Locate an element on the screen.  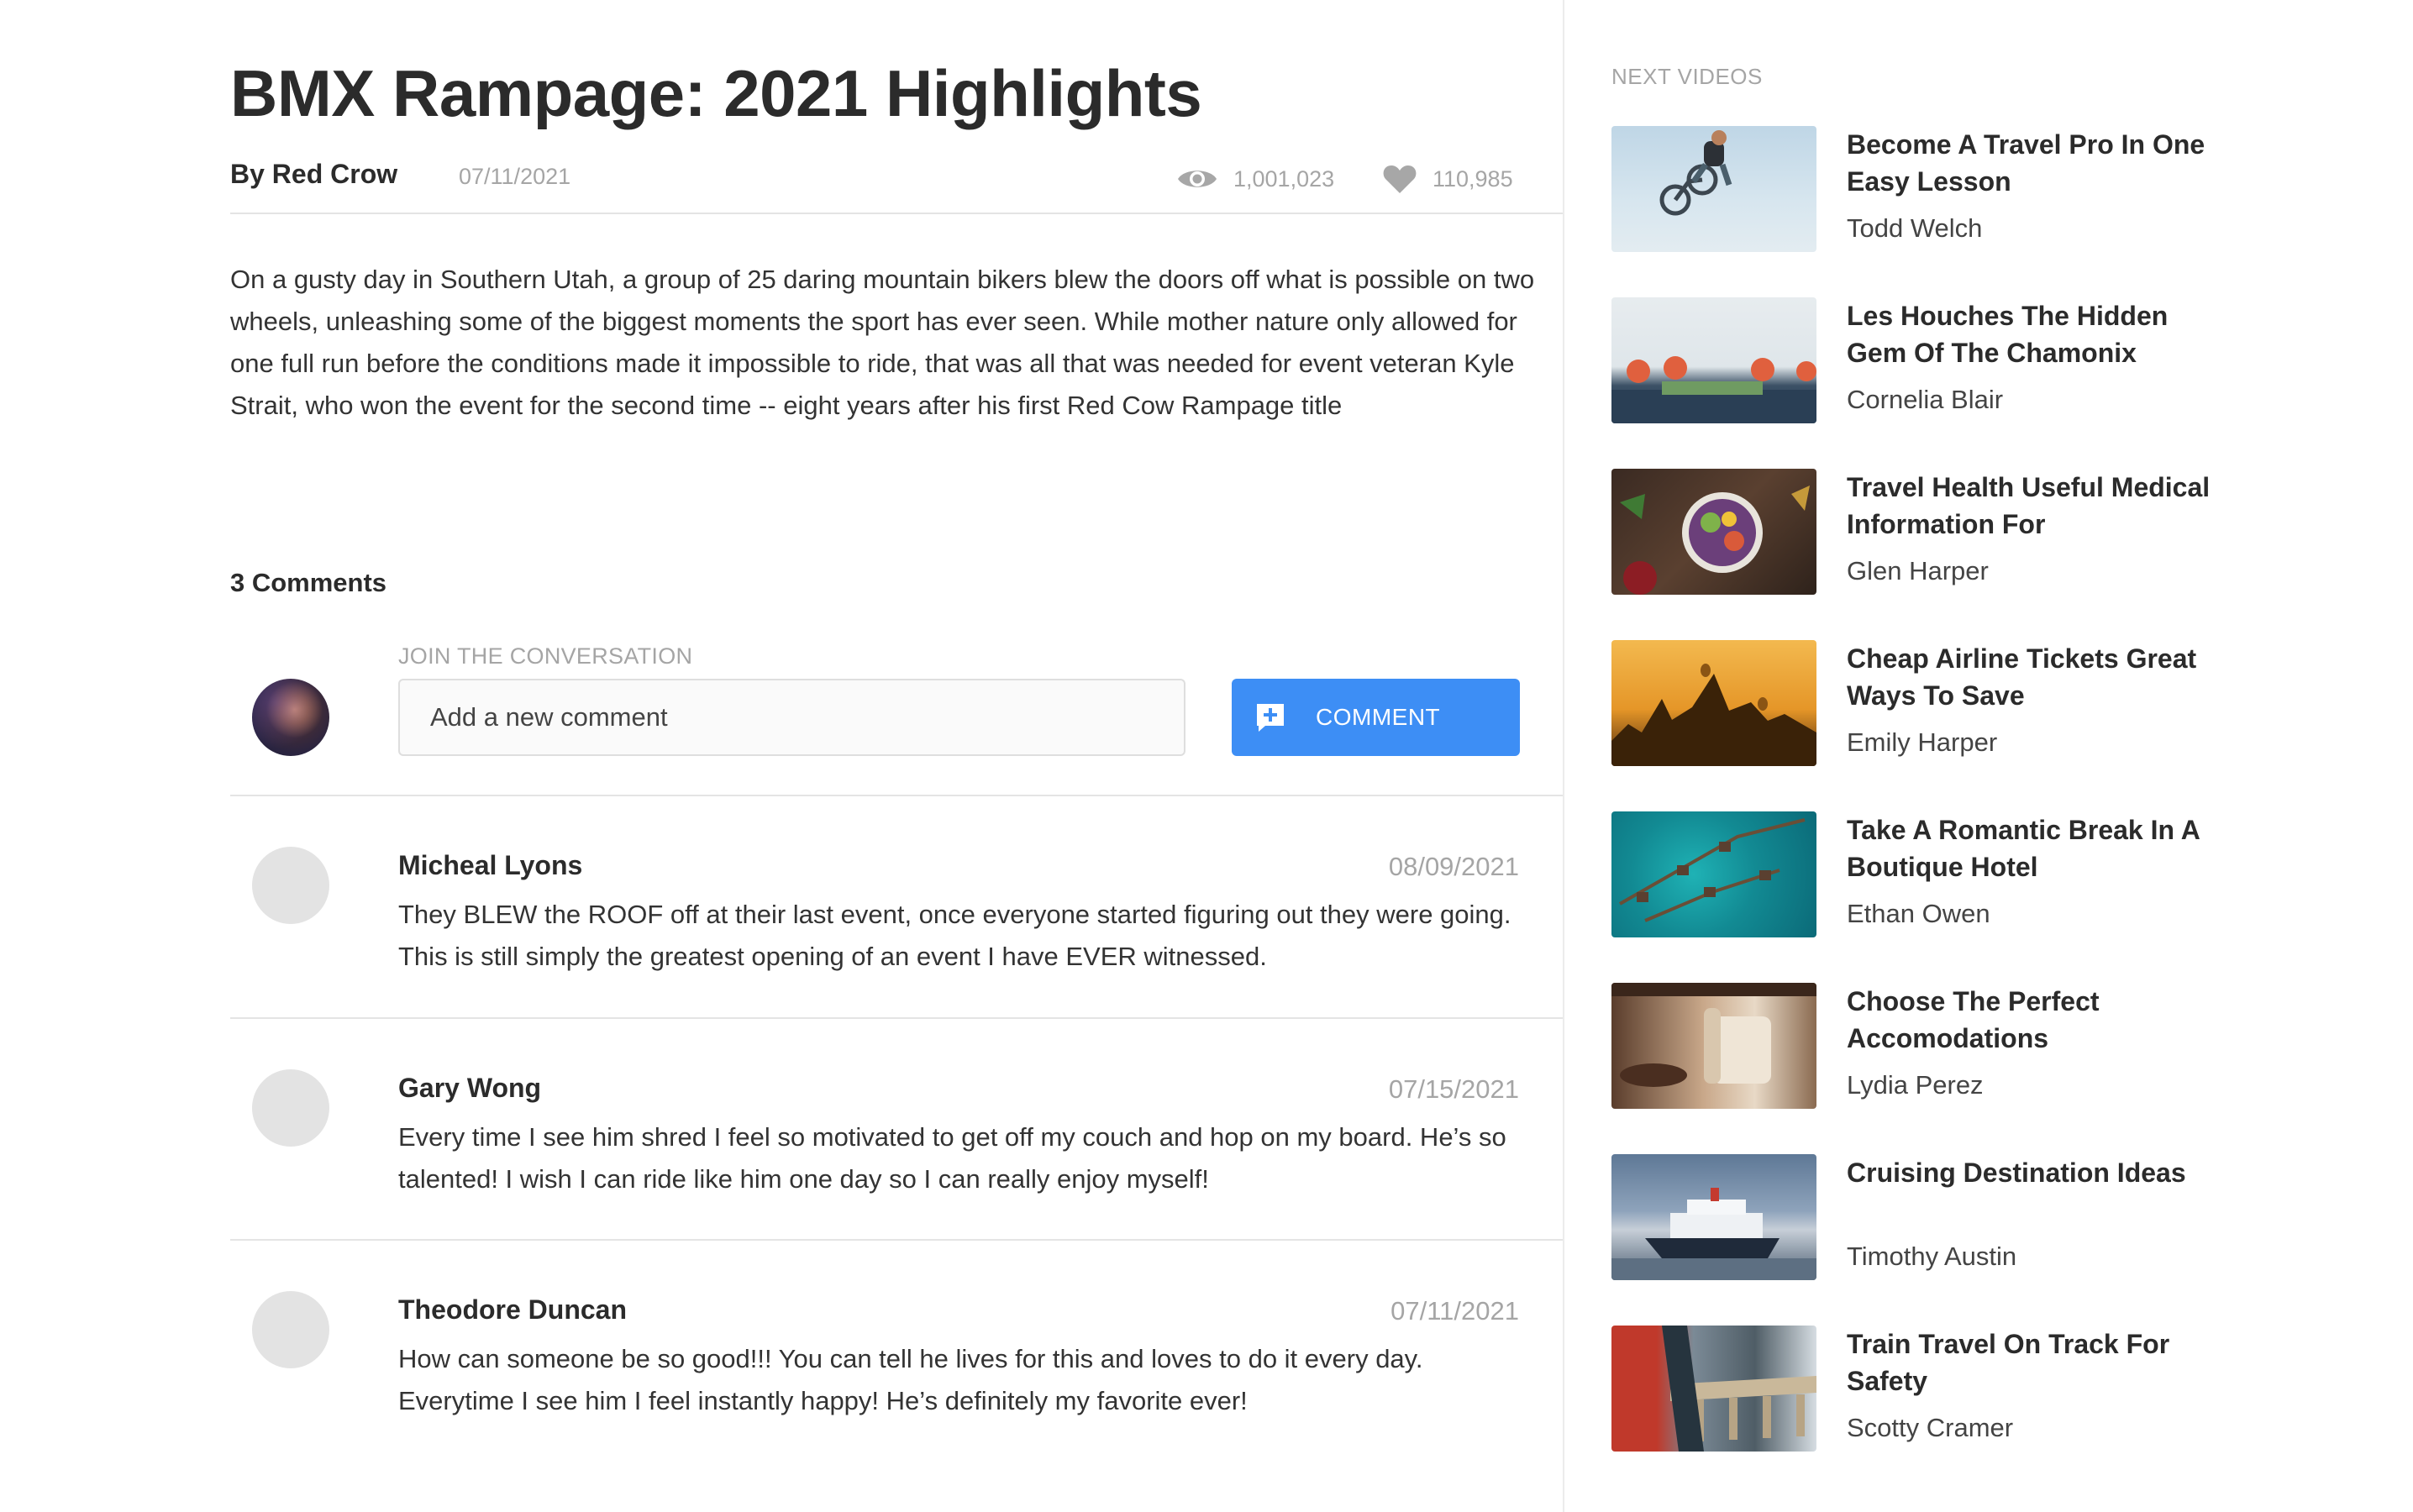
comment-date: 07/15/2021 is located at coordinates (1453, 1089).